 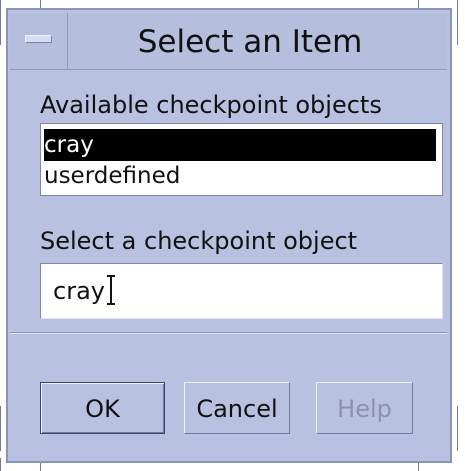 What do you see at coordinates (241, 291) in the screenshot?
I see `checkpoint-object-input: cray` at bounding box center [241, 291].